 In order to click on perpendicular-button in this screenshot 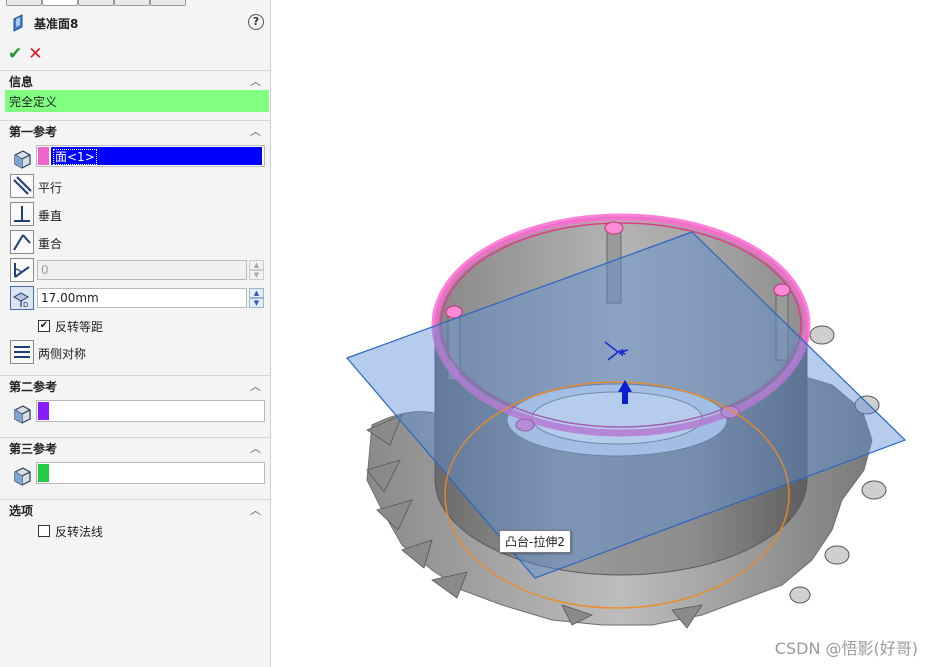, I will do `click(22, 214)`.